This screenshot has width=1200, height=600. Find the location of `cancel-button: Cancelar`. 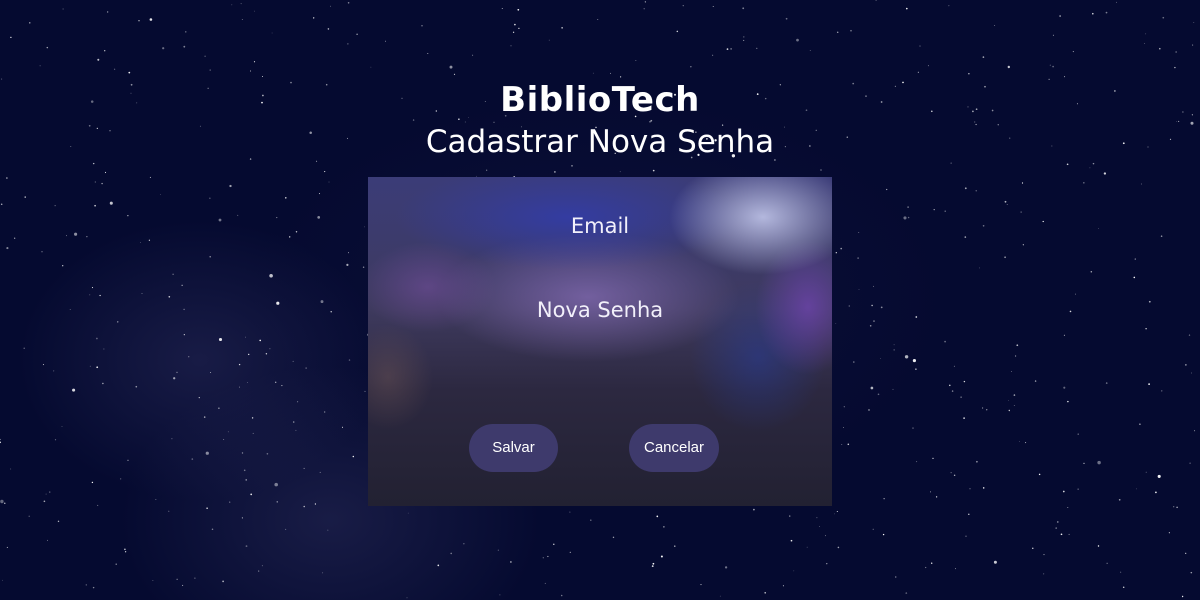

cancel-button: Cancelar is located at coordinates (674, 448).